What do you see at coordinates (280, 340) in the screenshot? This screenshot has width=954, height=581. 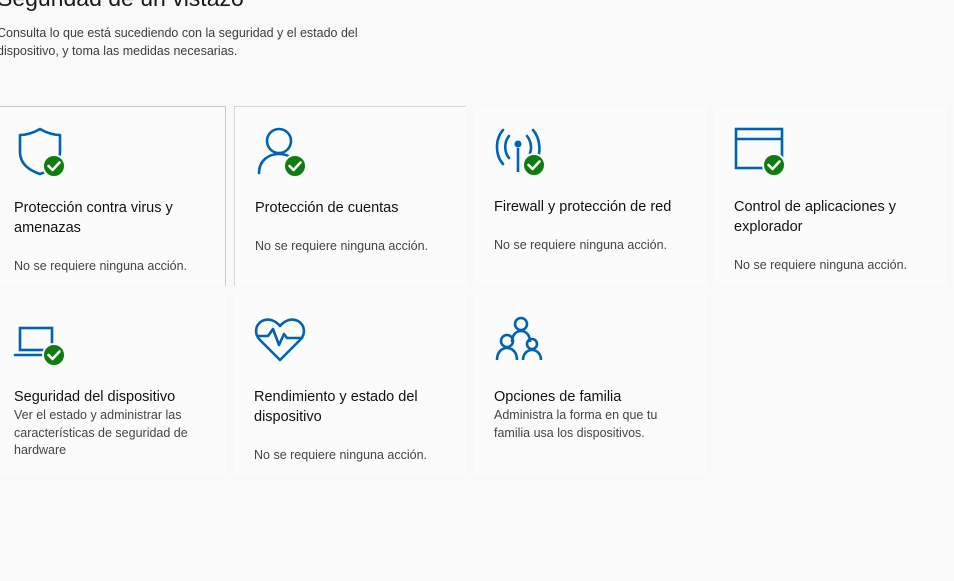 I see `heart-pulse-icon` at bounding box center [280, 340].